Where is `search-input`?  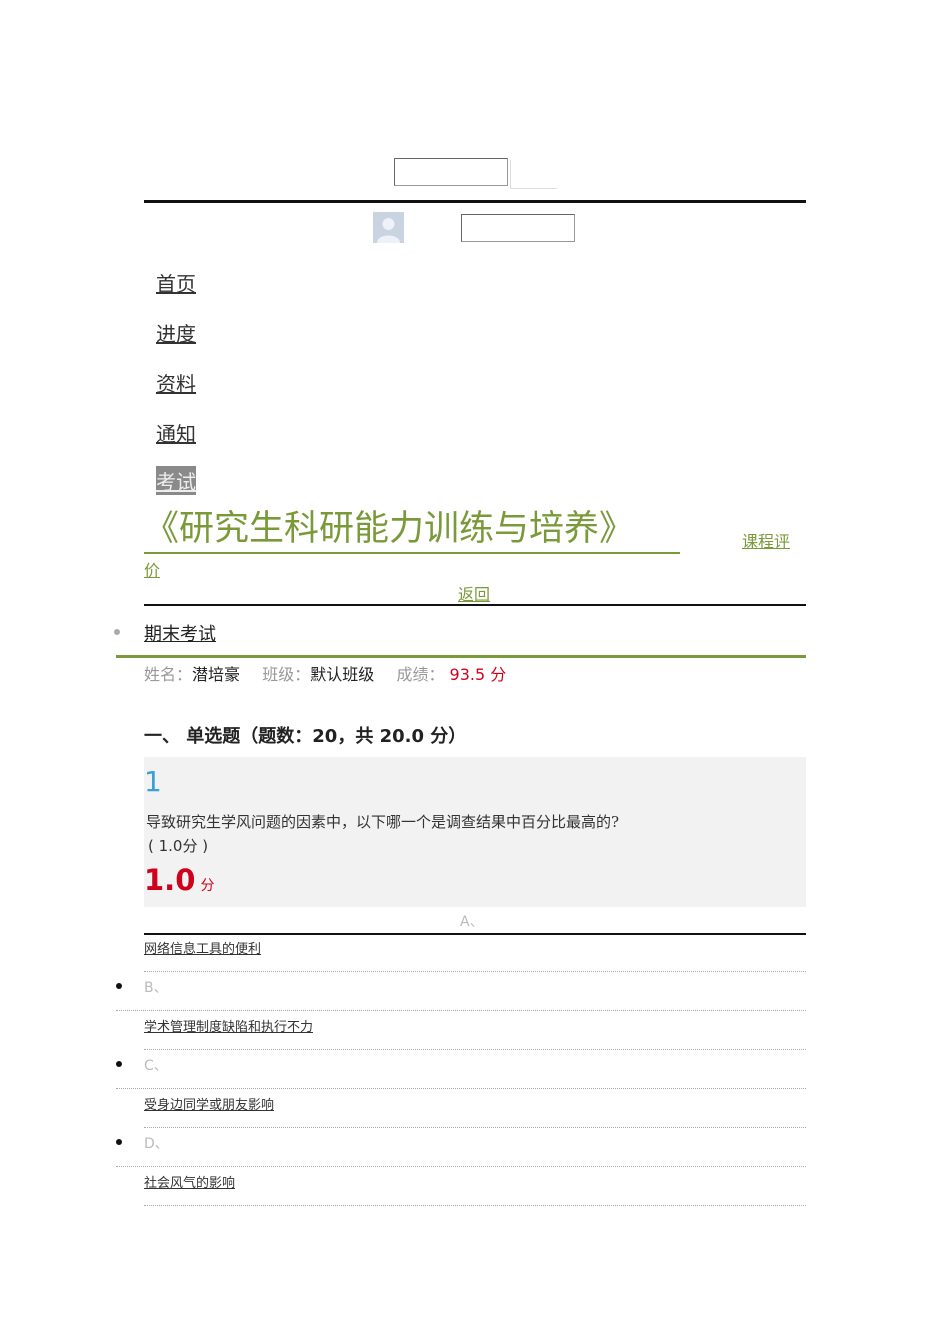
search-input is located at coordinates (451, 172).